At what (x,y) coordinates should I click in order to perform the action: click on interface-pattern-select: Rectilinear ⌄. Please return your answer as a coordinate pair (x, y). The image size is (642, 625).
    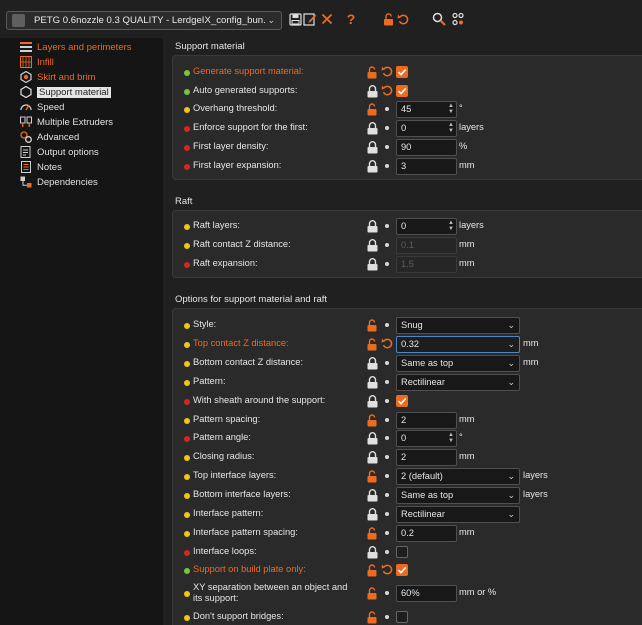
    Looking at the image, I should click on (458, 514).